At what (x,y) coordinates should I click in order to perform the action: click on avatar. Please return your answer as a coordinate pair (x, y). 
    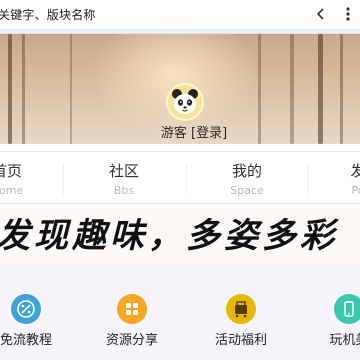
    Looking at the image, I should click on (185, 102).